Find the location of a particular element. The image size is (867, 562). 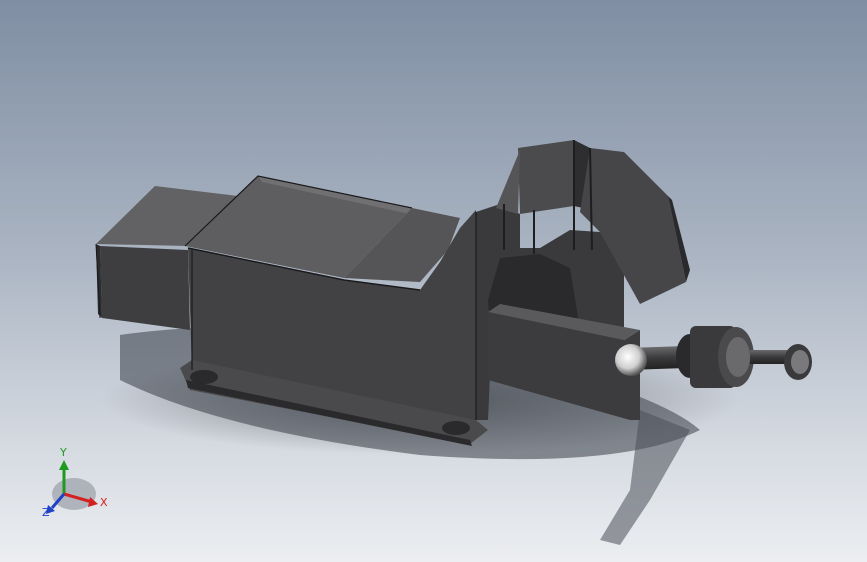

mount-hole-right is located at coordinates (456, 428).